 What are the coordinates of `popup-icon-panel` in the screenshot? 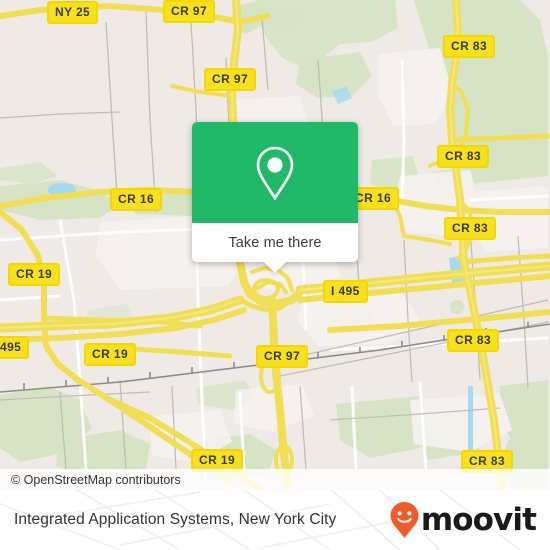 It's located at (275, 172).